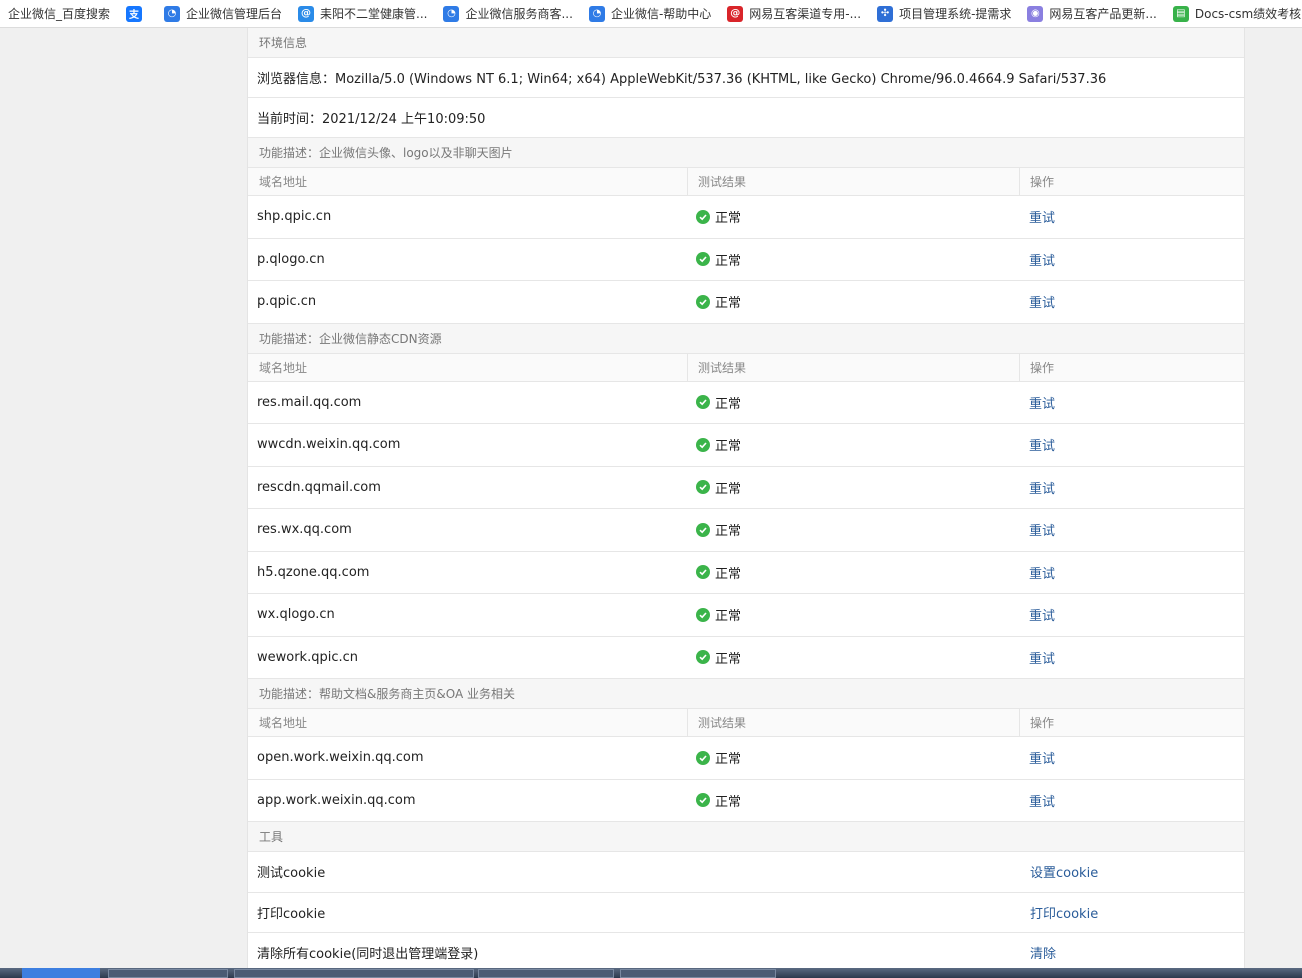  Describe the element at coordinates (885, 13) in the screenshot. I see `project-icon: ✣` at that location.